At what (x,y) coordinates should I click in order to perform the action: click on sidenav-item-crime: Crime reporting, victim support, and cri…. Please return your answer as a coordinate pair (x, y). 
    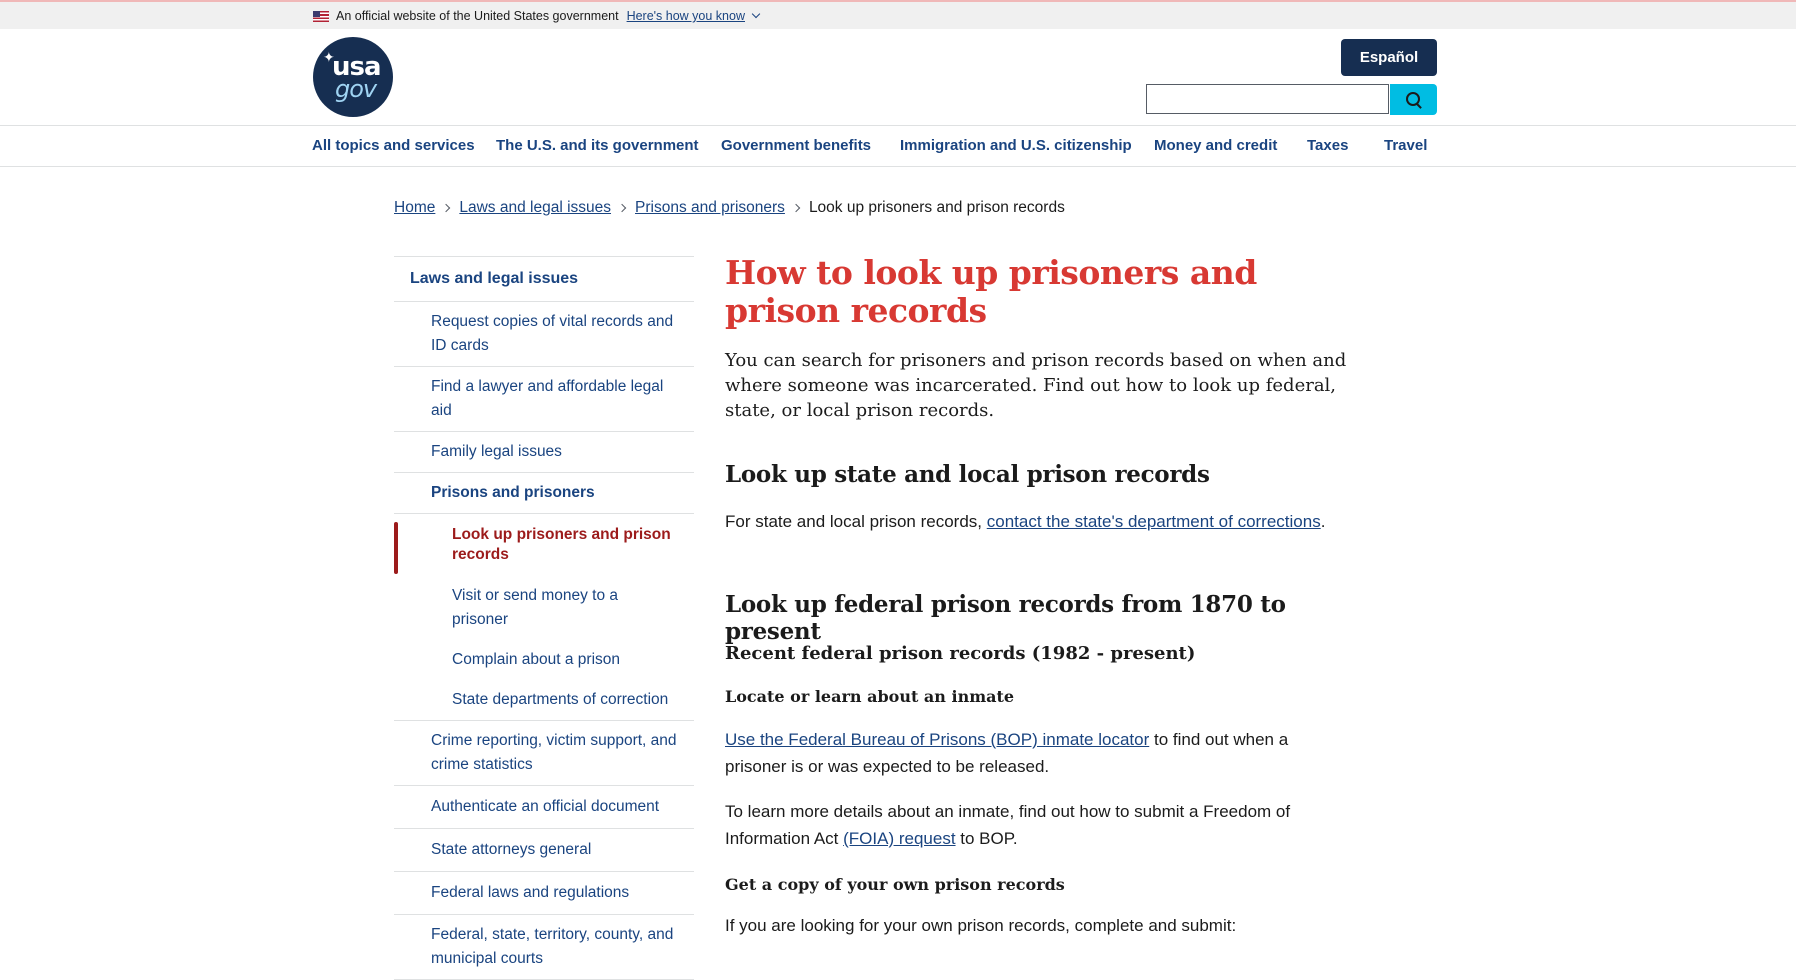
    Looking at the image, I should click on (544, 753).